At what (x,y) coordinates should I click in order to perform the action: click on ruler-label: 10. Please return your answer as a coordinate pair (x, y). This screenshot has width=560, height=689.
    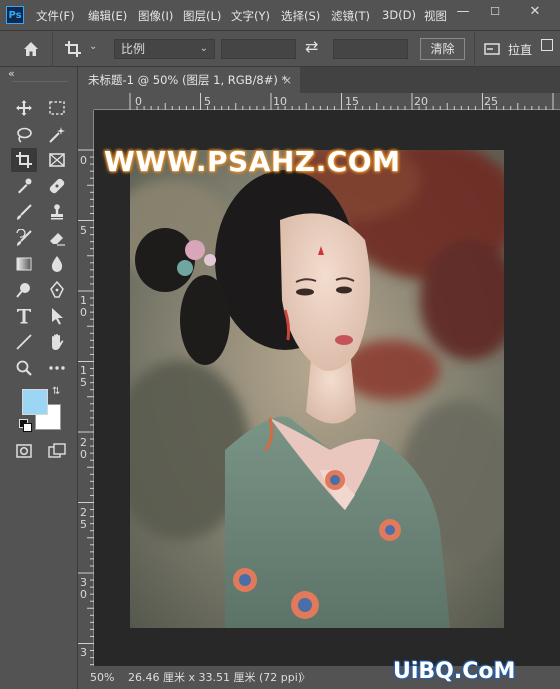
    Looking at the image, I should click on (280, 101).